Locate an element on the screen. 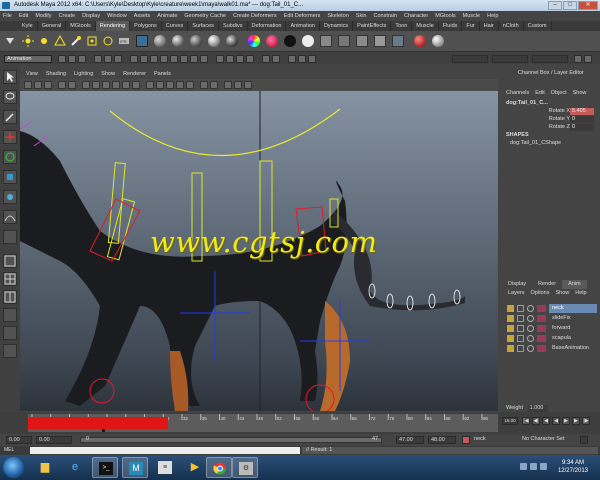  light-linking-icon is located at coordinates (438, 41).